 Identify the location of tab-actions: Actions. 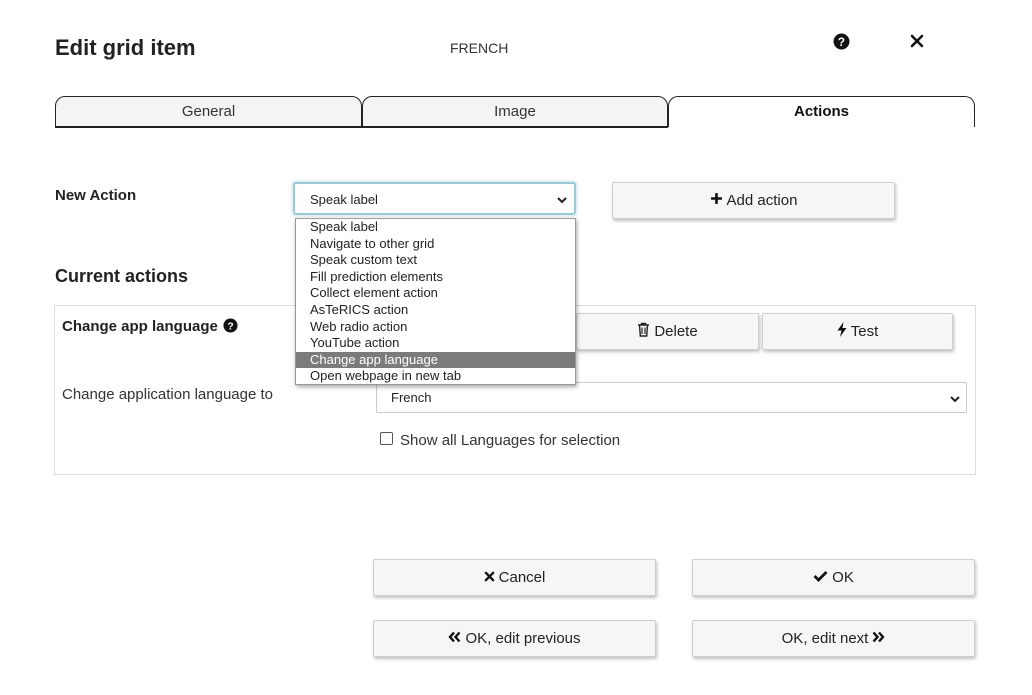
(821, 111).